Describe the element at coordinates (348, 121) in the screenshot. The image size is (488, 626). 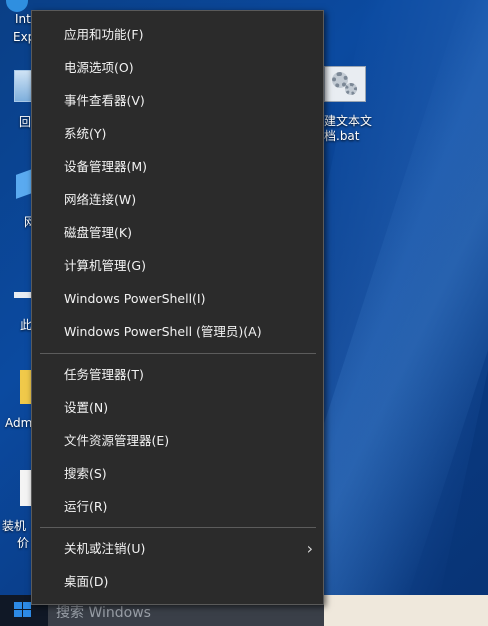
I see `file-name-line1: 建文本文` at that location.